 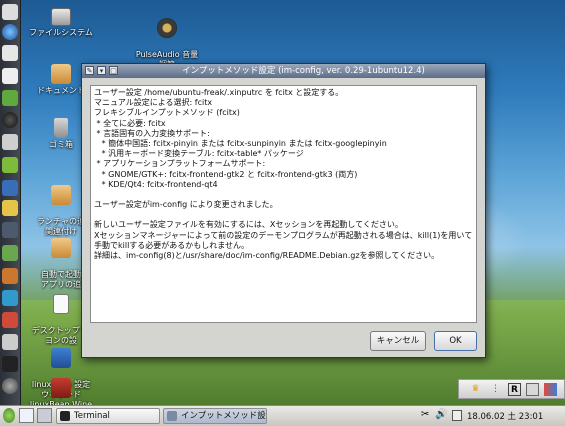 I want to click on message-line: * 汎用キーボード変換テーブル: fcitx-table* パッケージ, so click(x=199, y=154).